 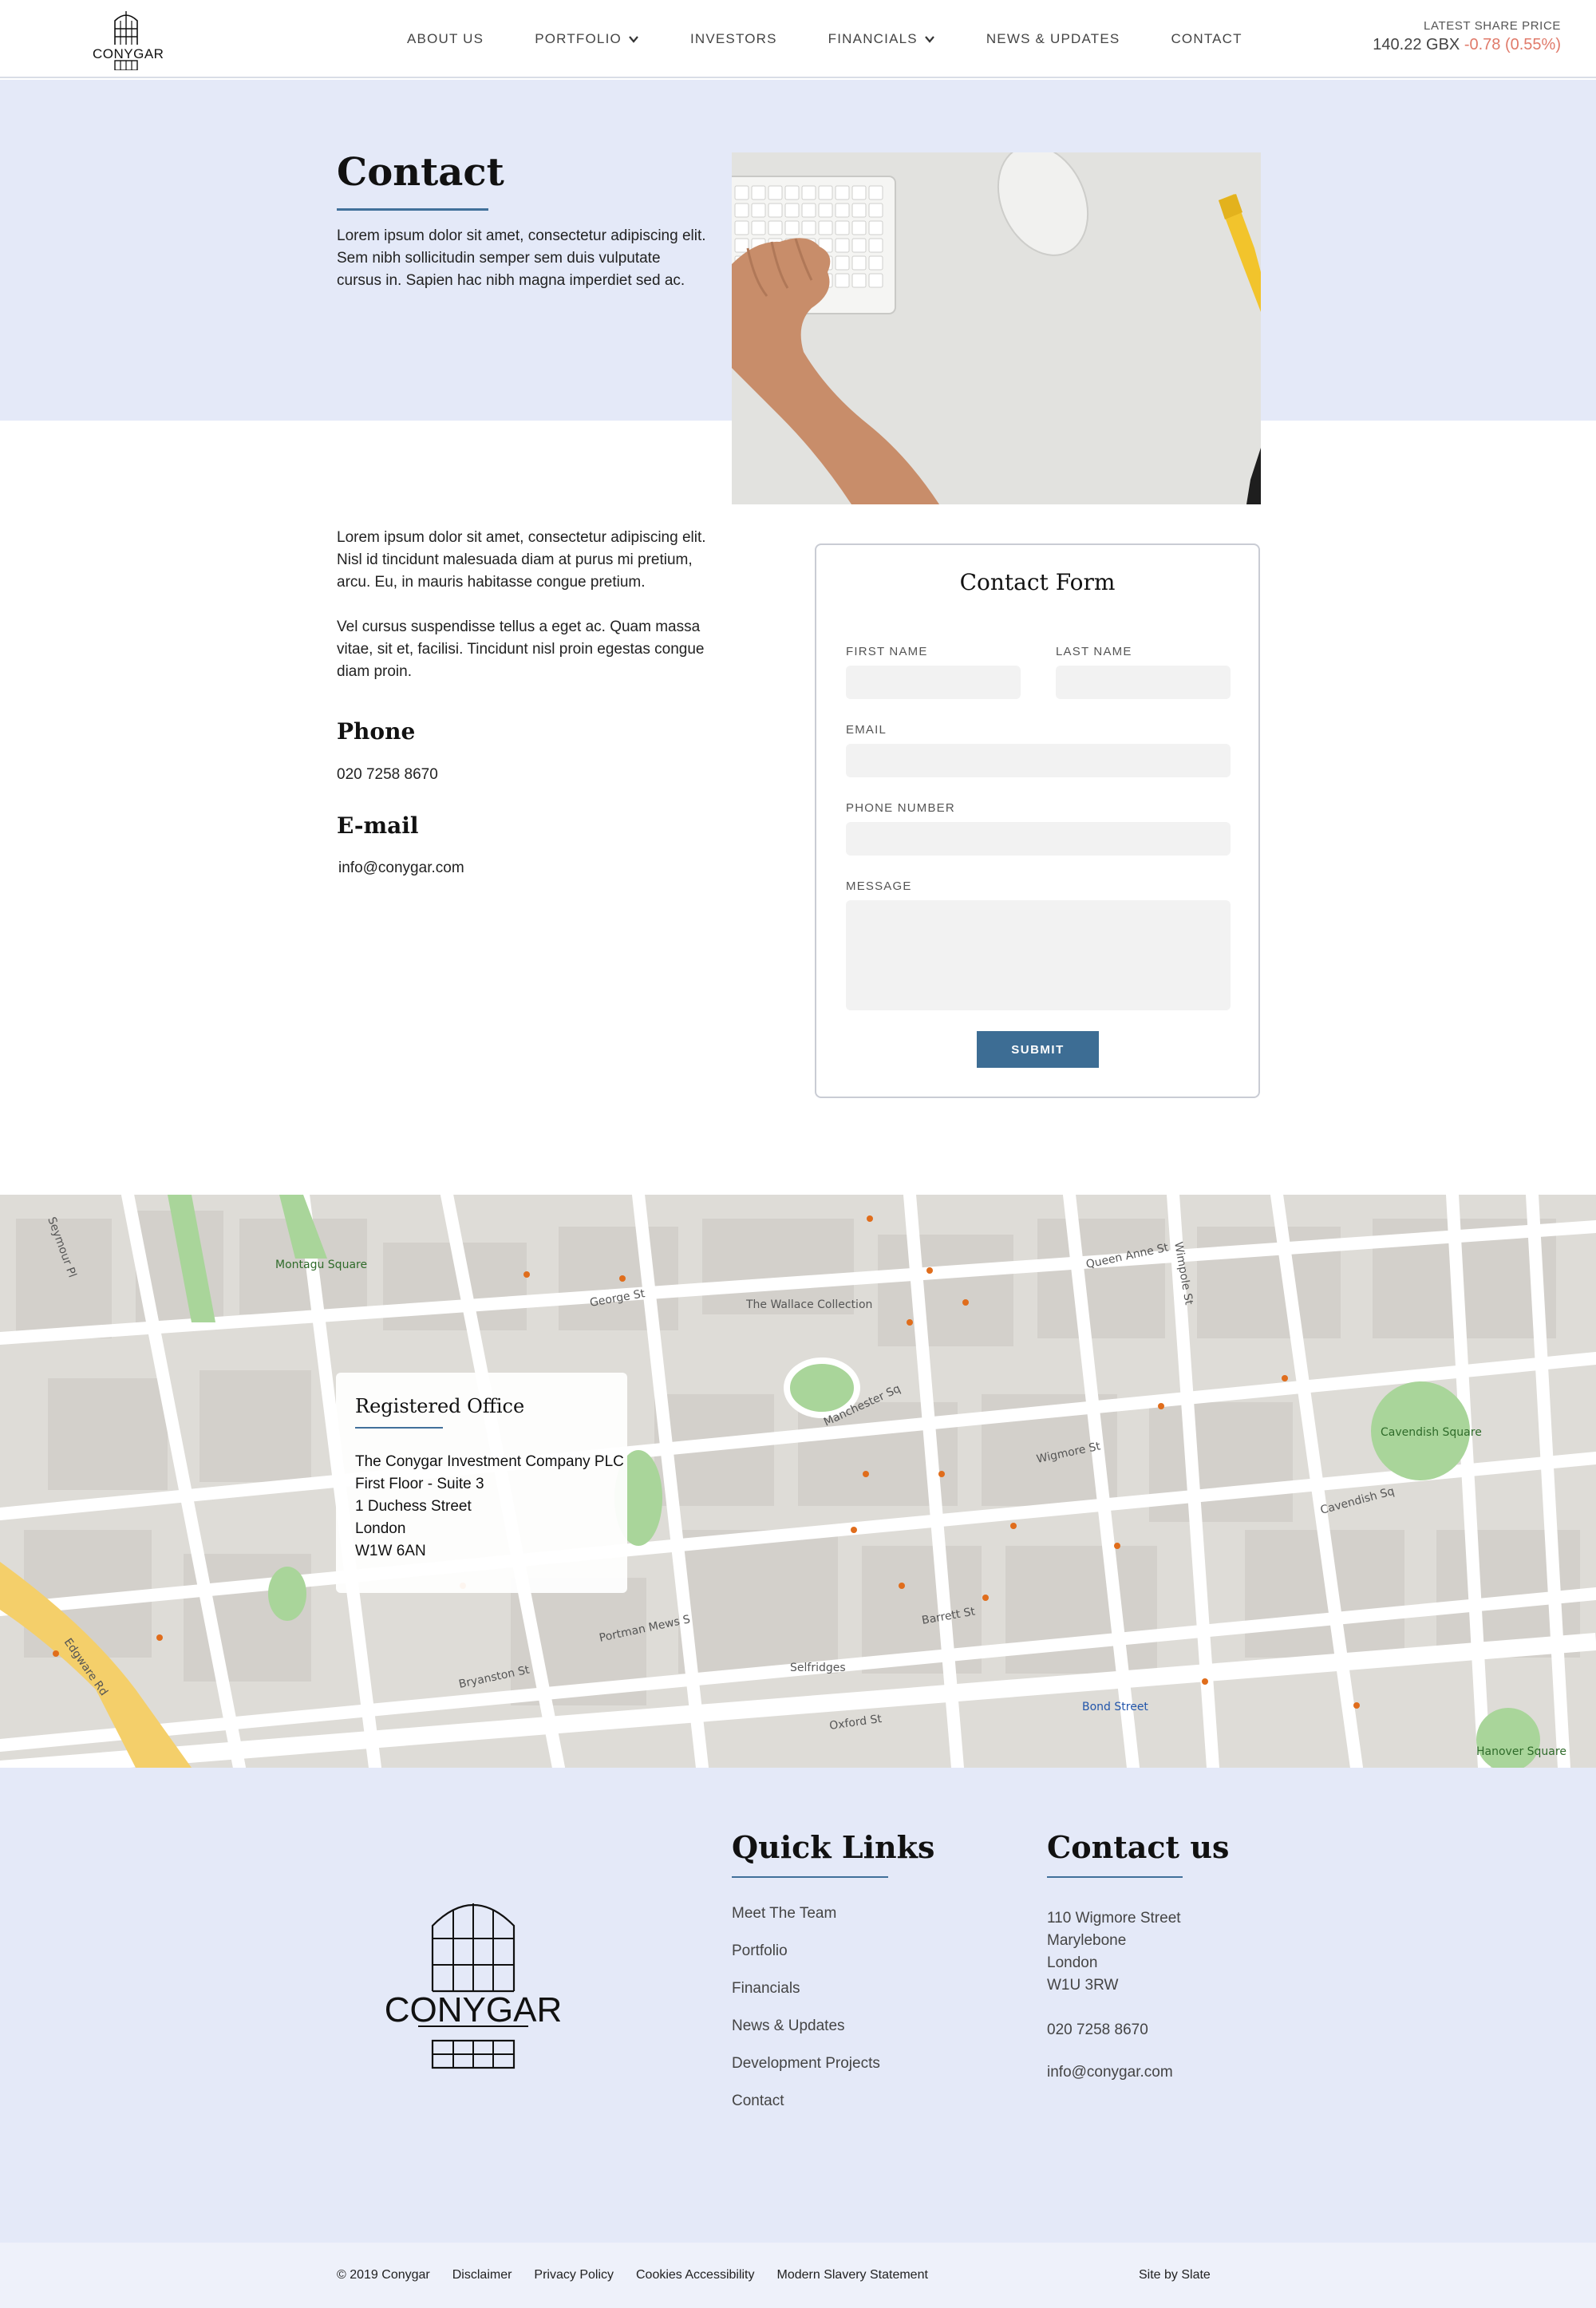 I want to click on submit-button: SUBMIT, so click(x=1038, y=1049).